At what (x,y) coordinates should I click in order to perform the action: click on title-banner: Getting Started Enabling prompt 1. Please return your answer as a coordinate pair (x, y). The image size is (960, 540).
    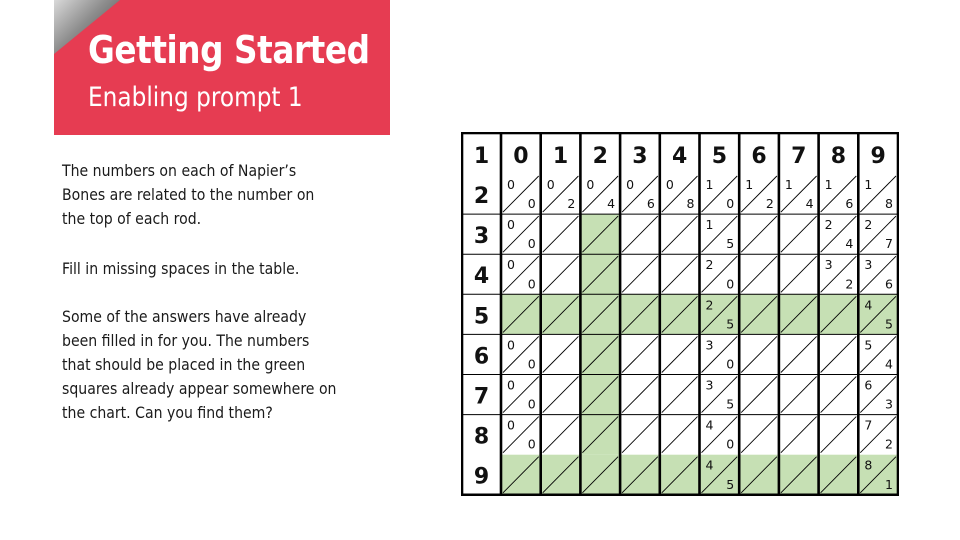
    Looking at the image, I should click on (222, 67).